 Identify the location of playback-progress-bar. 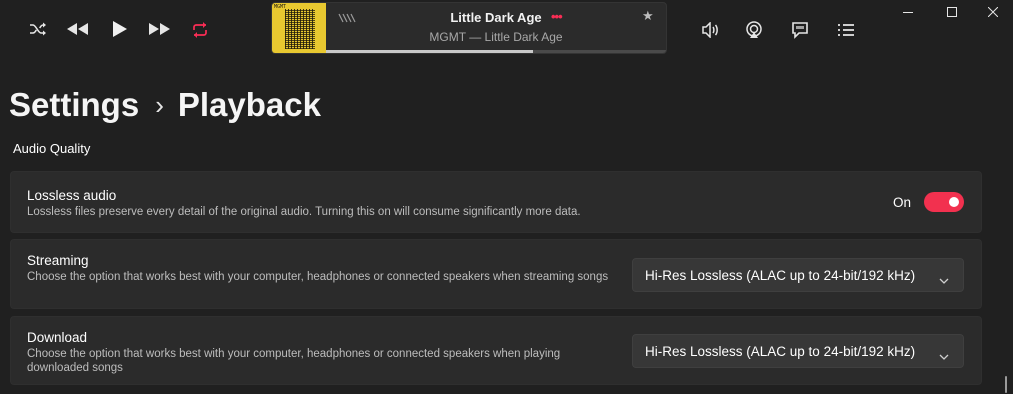
(496, 51).